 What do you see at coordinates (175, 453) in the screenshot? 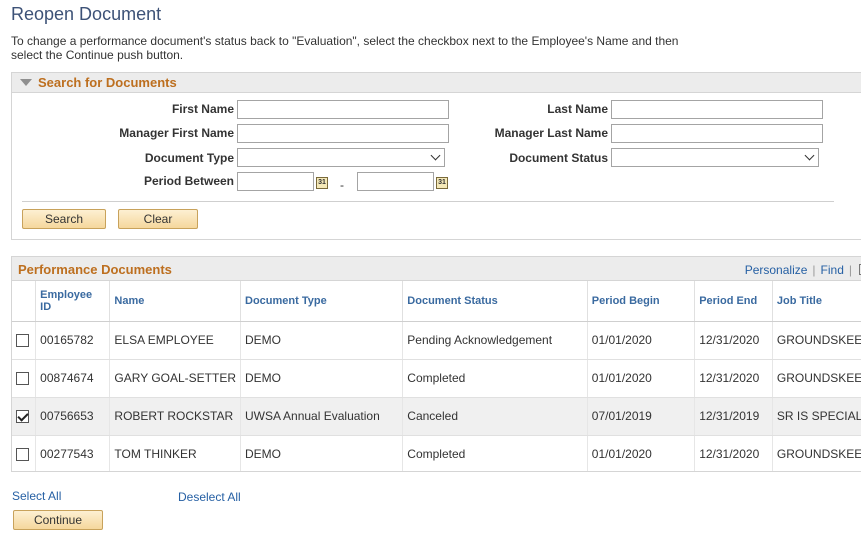
I see `name-cell: TOM THINKER` at bounding box center [175, 453].